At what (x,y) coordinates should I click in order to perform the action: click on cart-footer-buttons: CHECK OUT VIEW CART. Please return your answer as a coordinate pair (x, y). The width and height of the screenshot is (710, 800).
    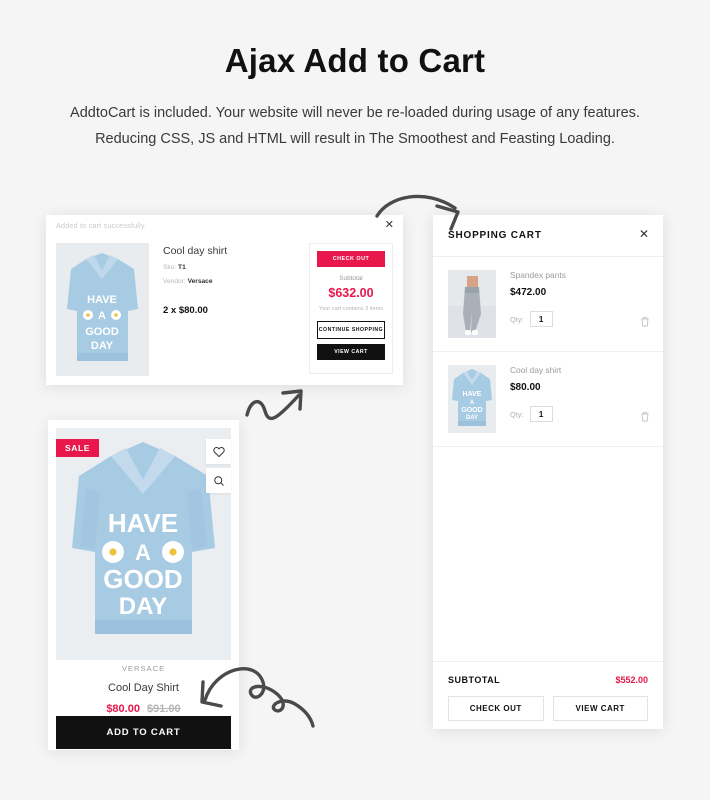
    Looking at the image, I should click on (548, 708).